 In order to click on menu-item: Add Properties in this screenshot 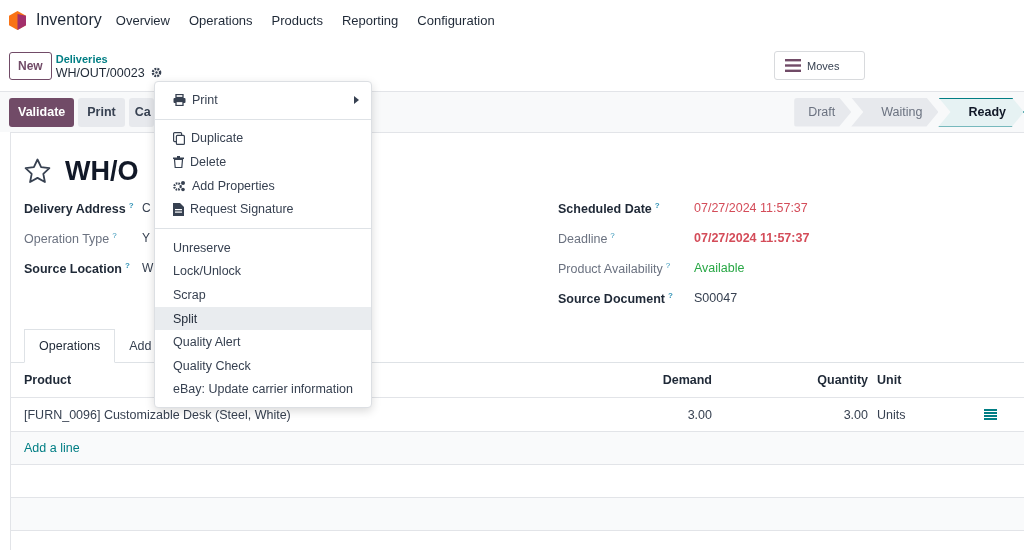, I will do `click(263, 185)`.